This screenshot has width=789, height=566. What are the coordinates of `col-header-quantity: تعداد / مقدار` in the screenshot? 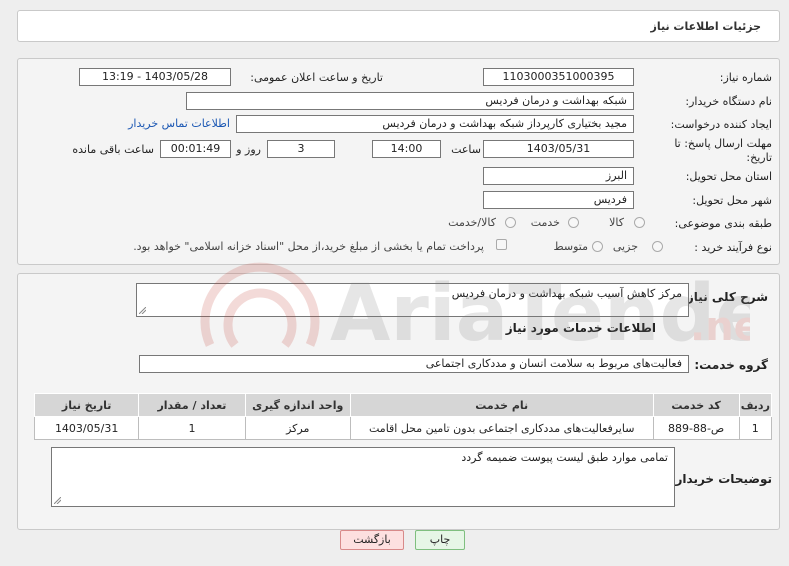 It's located at (192, 405).